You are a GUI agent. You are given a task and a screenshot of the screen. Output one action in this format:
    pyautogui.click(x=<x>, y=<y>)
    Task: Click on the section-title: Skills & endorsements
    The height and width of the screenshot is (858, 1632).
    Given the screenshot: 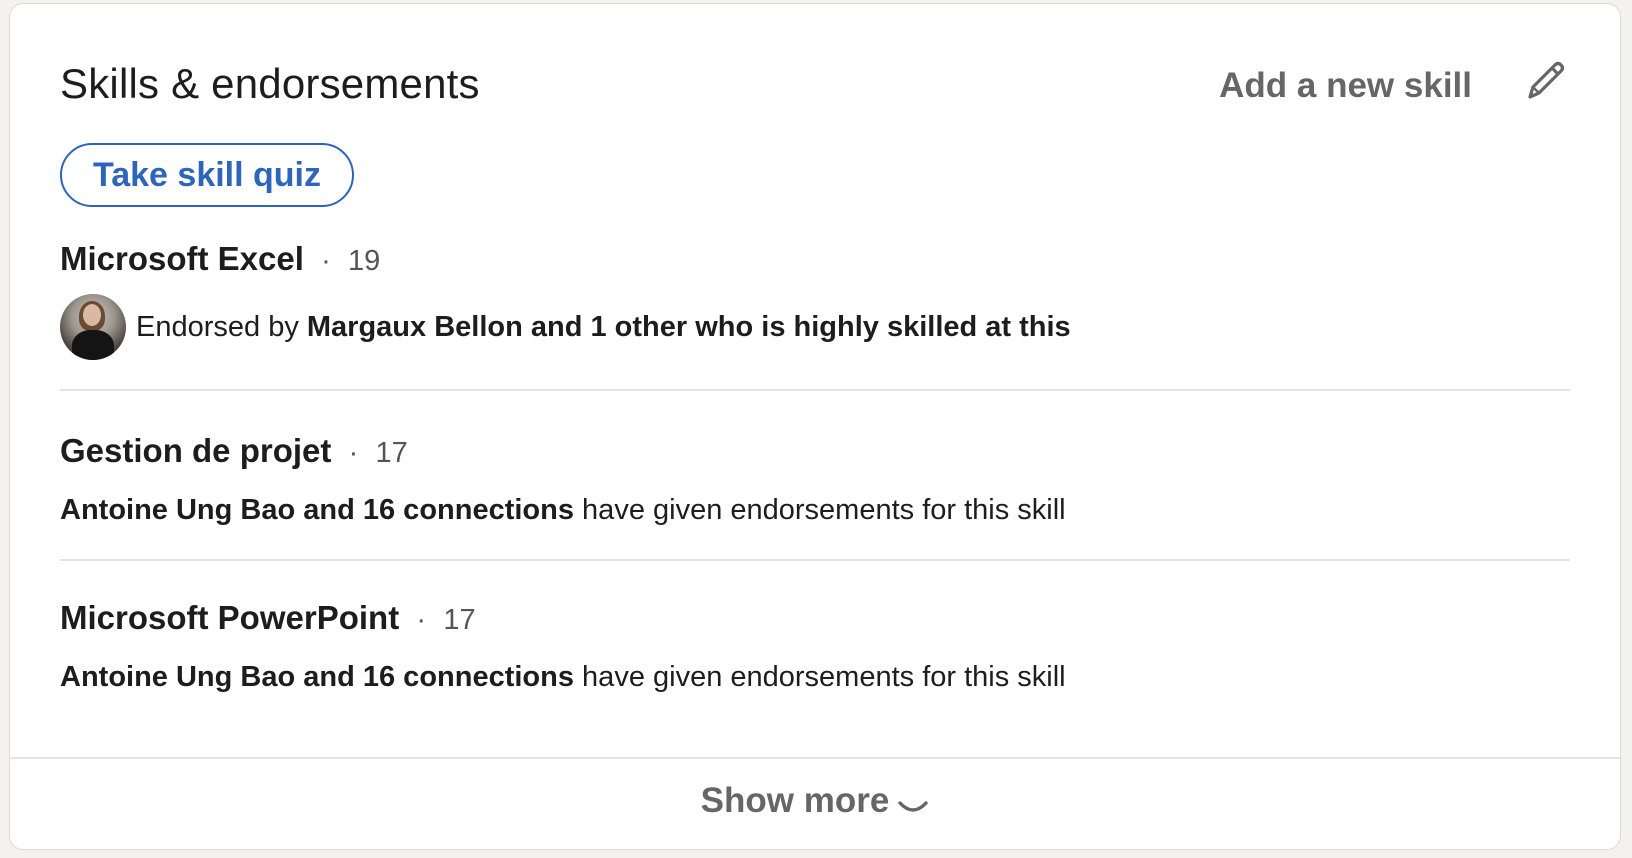 What is the action you would take?
    pyautogui.click(x=270, y=83)
    